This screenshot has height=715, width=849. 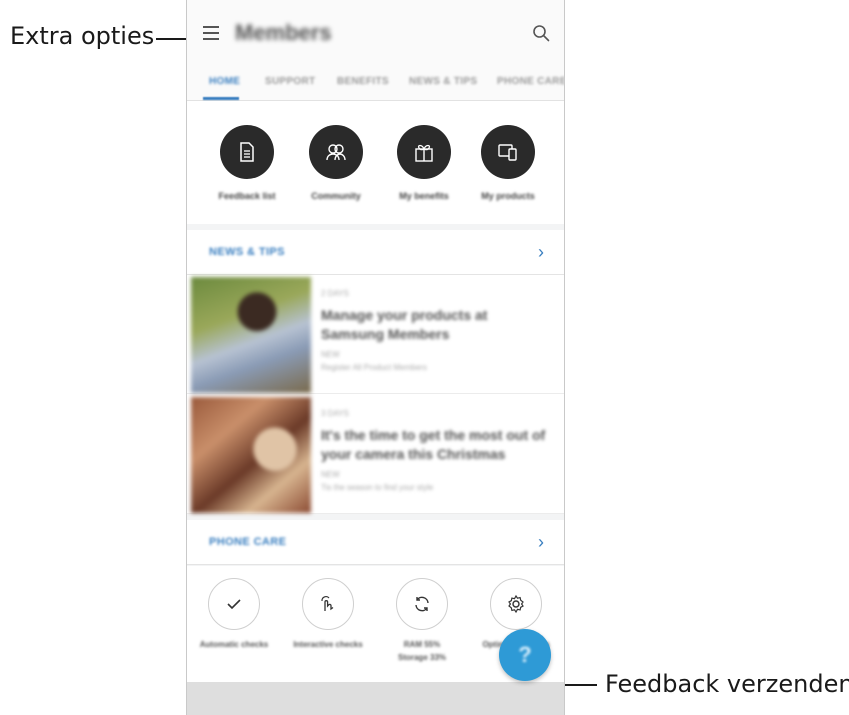 What do you see at coordinates (248, 542) in the screenshot?
I see `section-title: PHONE CARE` at bounding box center [248, 542].